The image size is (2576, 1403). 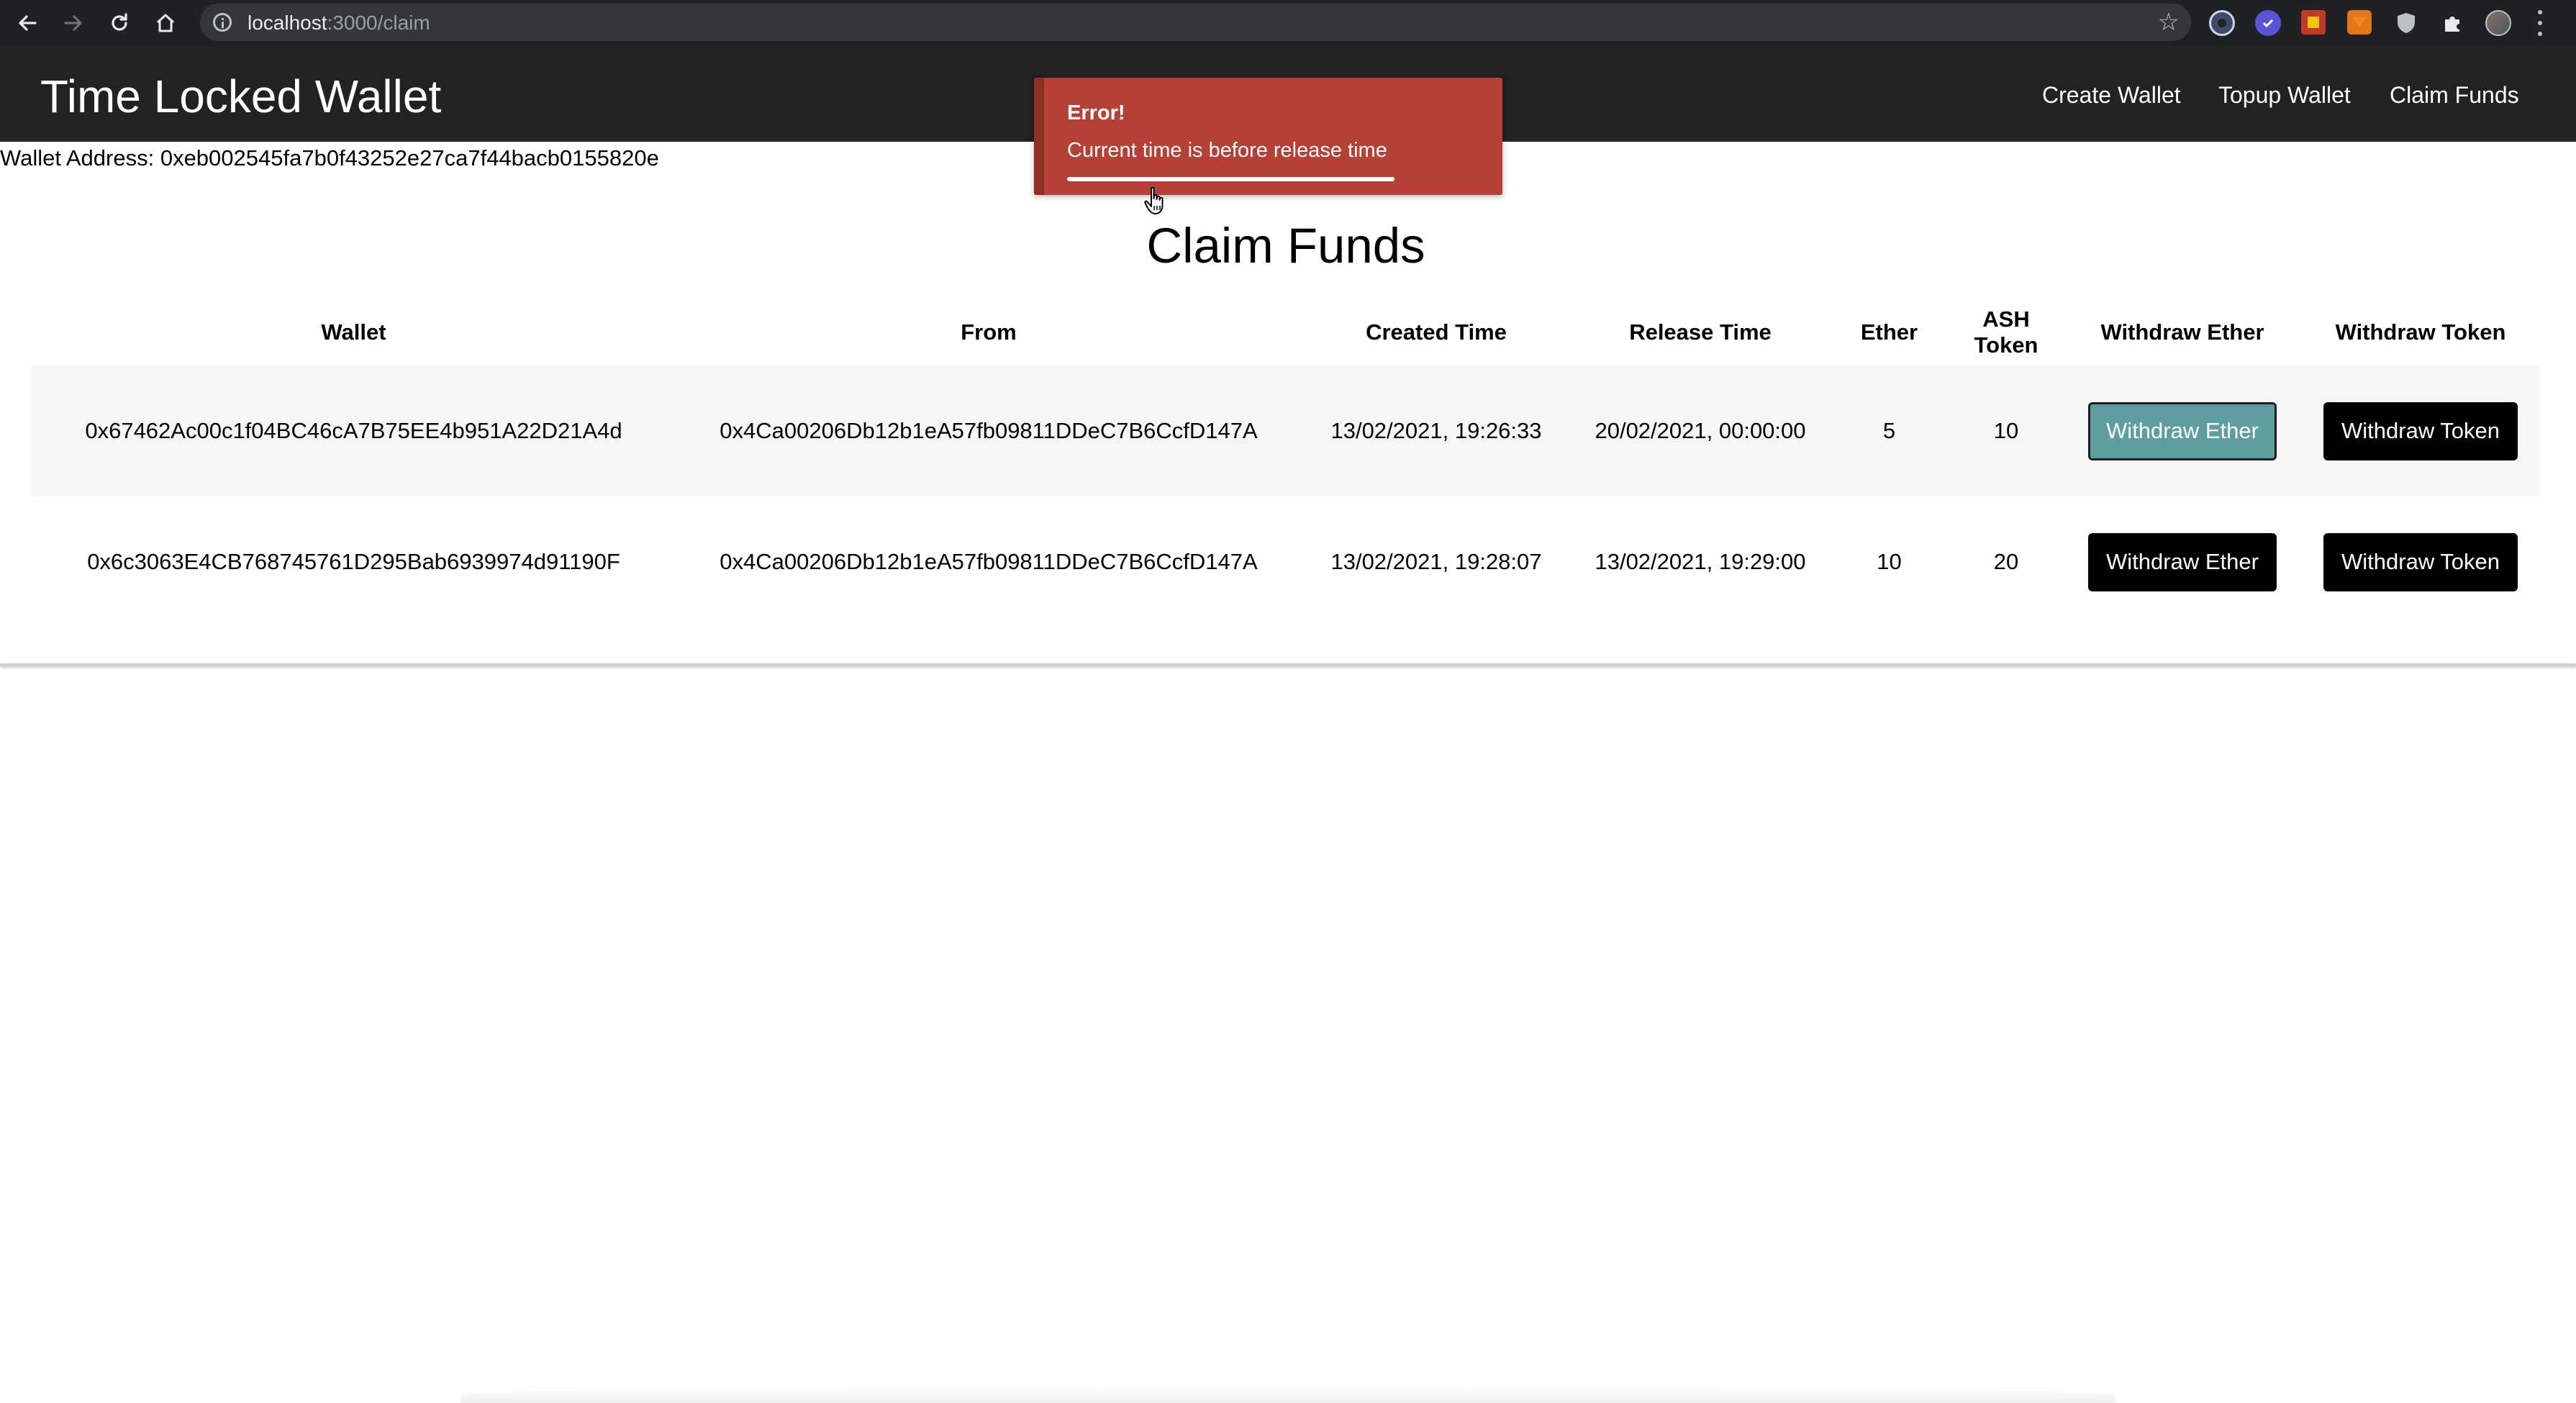 What do you see at coordinates (2540, 23) in the screenshot?
I see `kebab-menu-icon` at bounding box center [2540, 23].